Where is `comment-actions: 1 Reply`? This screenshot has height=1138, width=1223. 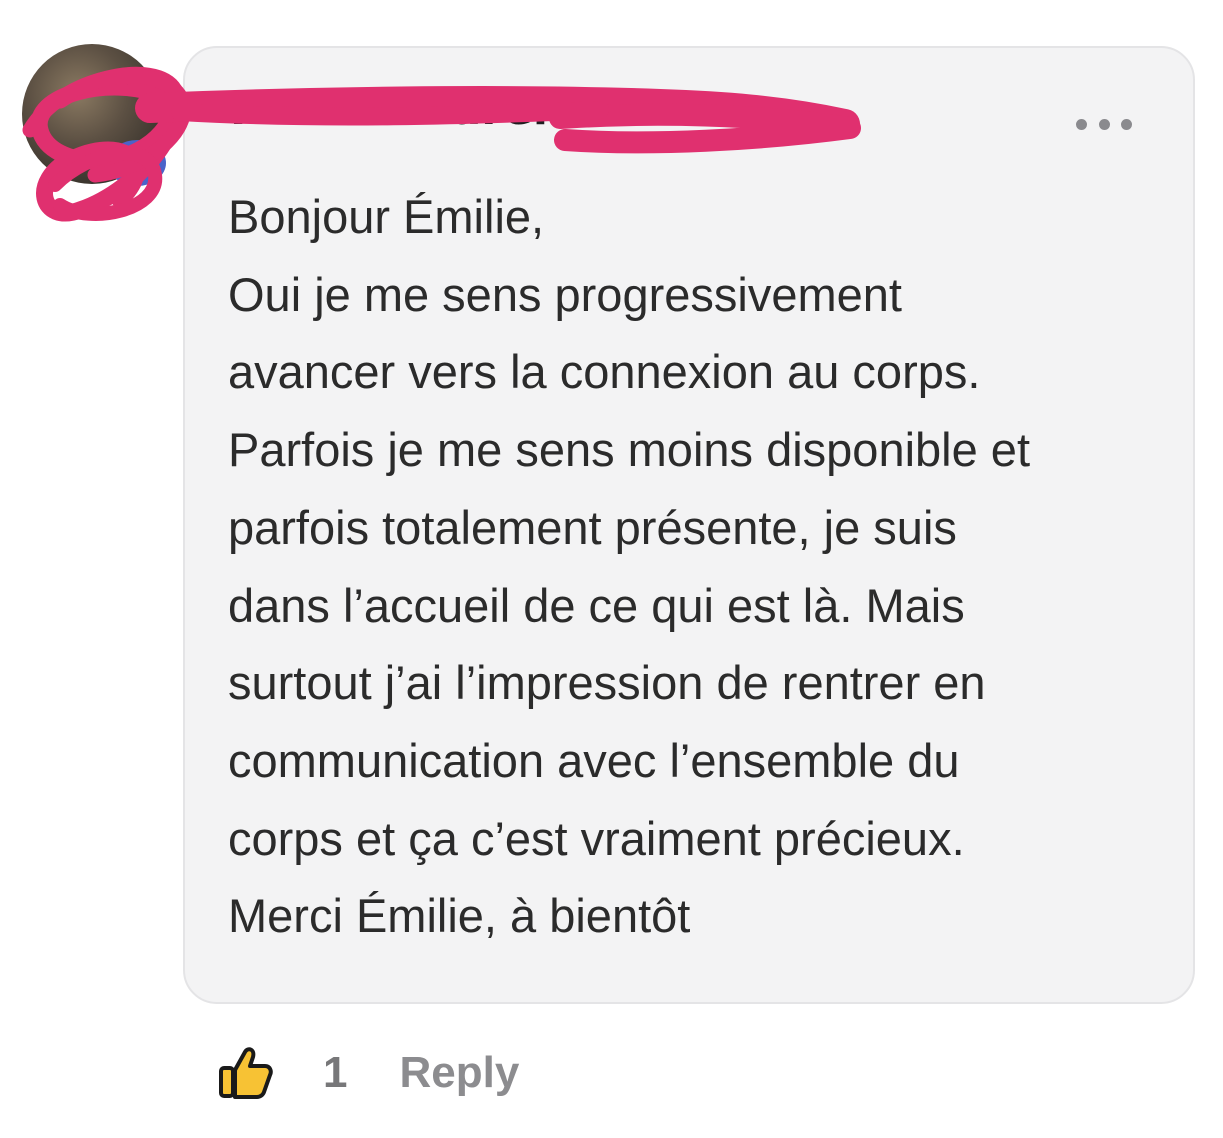 comment-actions: 1 Reply is located at coordinates (367, 1073).